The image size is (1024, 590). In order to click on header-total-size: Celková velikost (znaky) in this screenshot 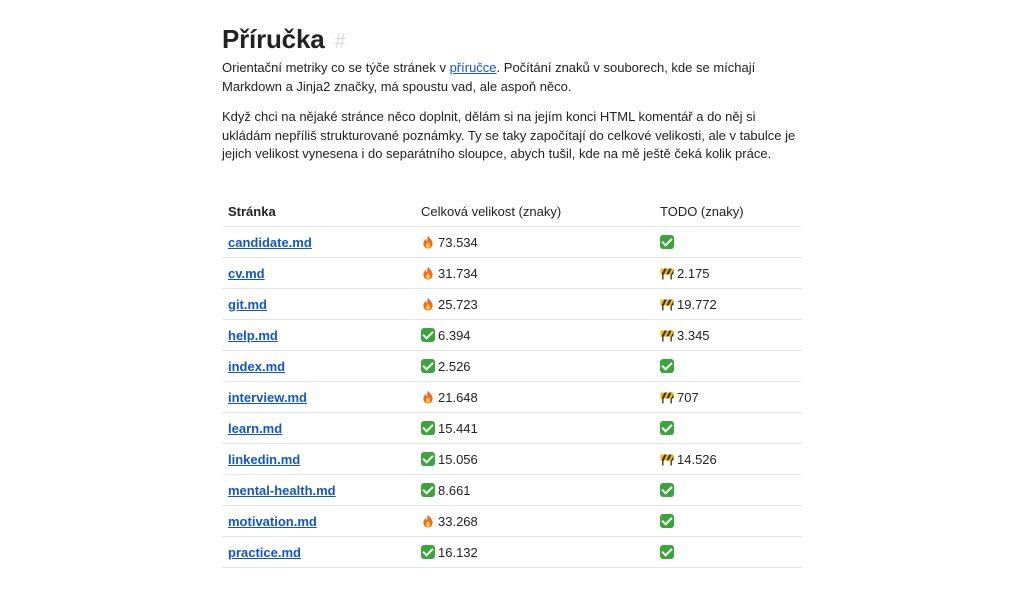, I will do `click(534, 211)`.